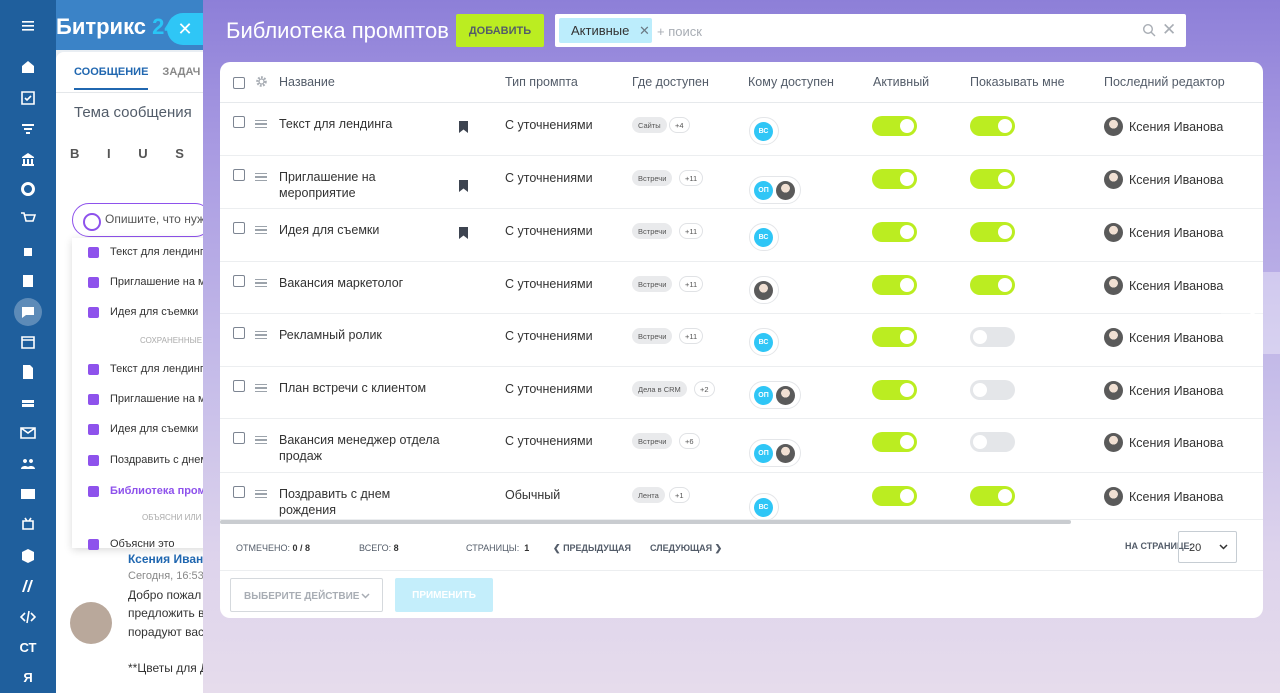 The image size is (1280, 693). I want to click on column-last-editor: Последний редактор, so click(1164, 82).